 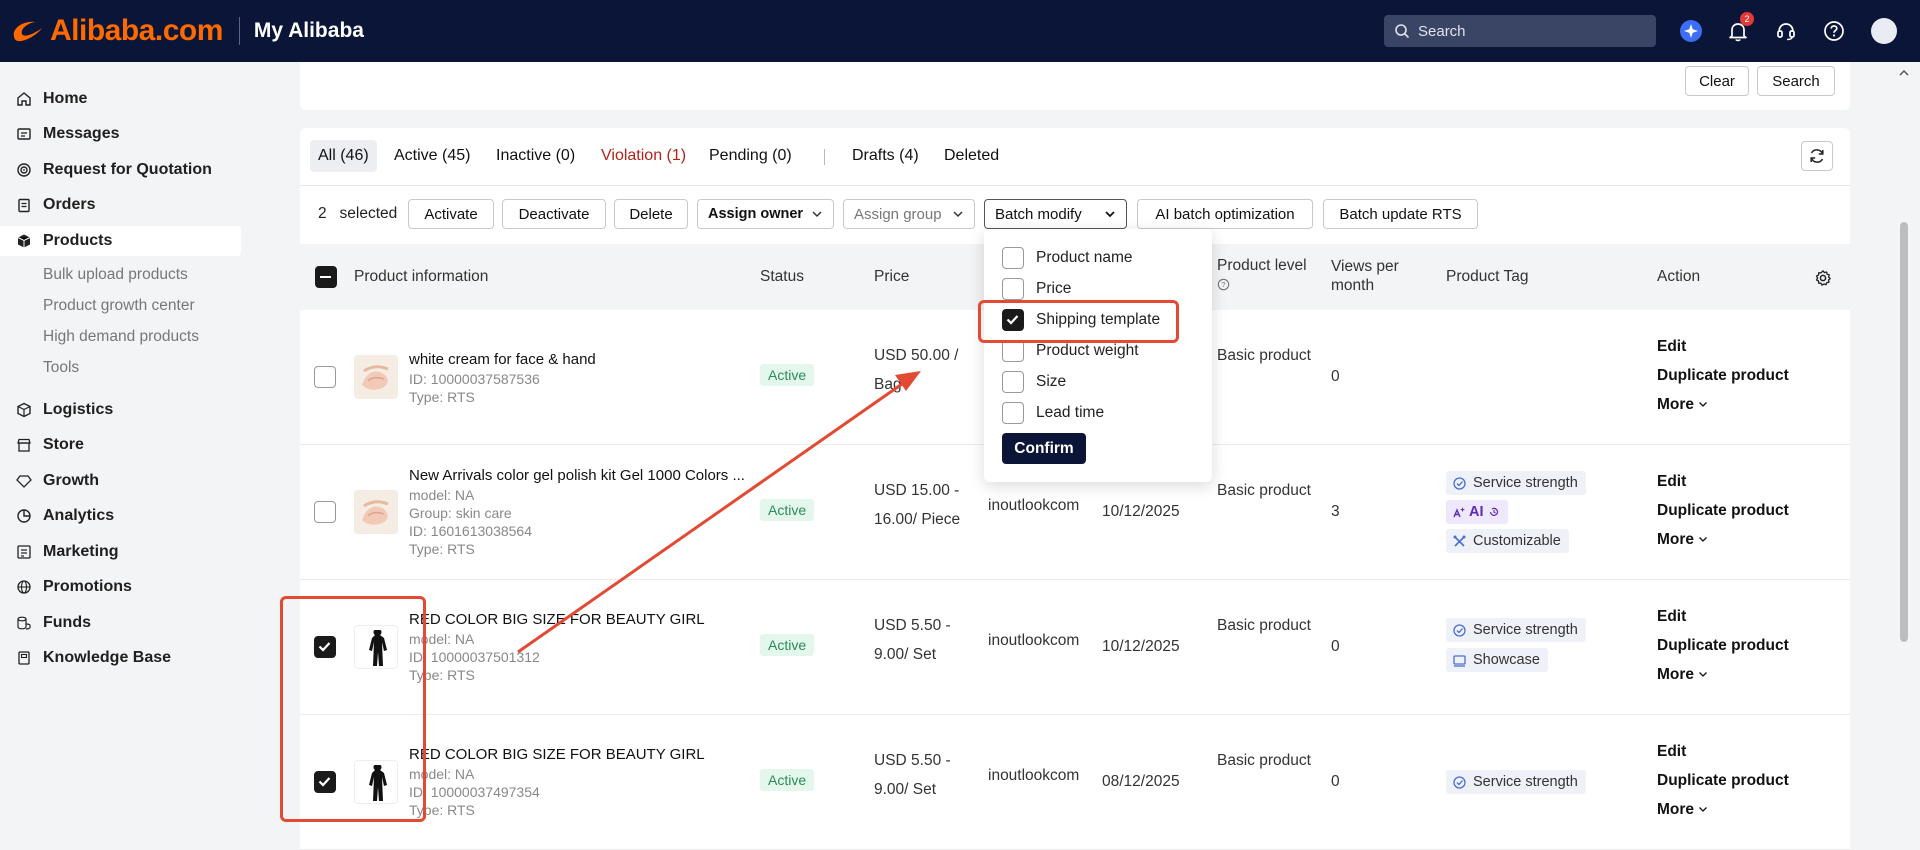 What do you see at coordinates (750, 156) in the screenshot?
I see `tab-pending: Pending (0)` at bounding box center [750, 156].